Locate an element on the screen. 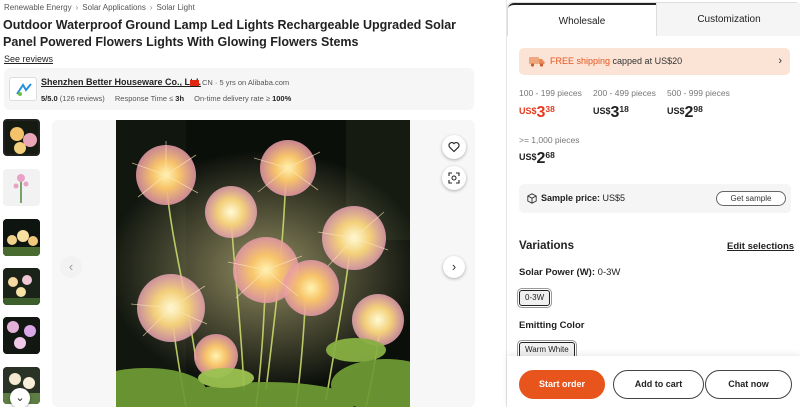 This screenshot has width=800, height=407. supplier-review-count: (126 reviews) is located at coordinates (82, 98).